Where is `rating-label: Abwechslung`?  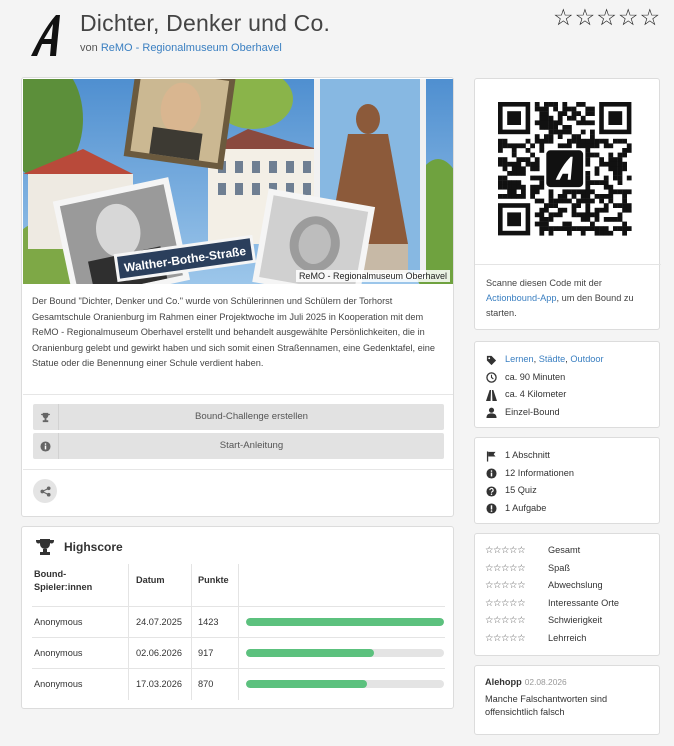
rating-label: Abwechslung is located at coordinates (575, 585).